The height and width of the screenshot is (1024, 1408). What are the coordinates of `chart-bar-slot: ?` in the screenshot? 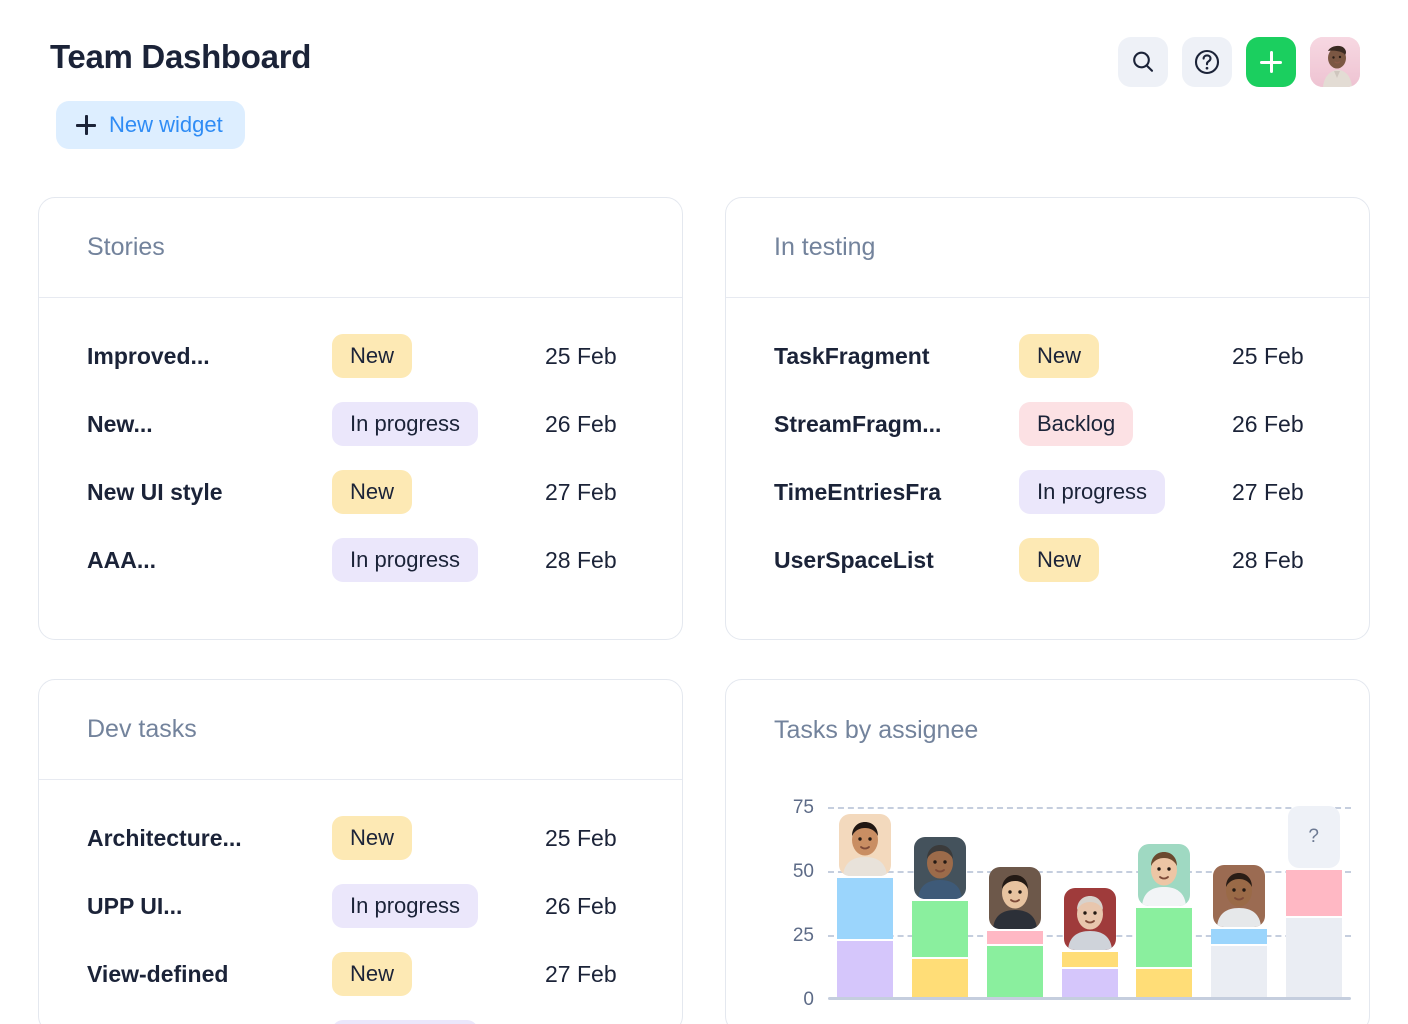 It's located at (1313, 903).